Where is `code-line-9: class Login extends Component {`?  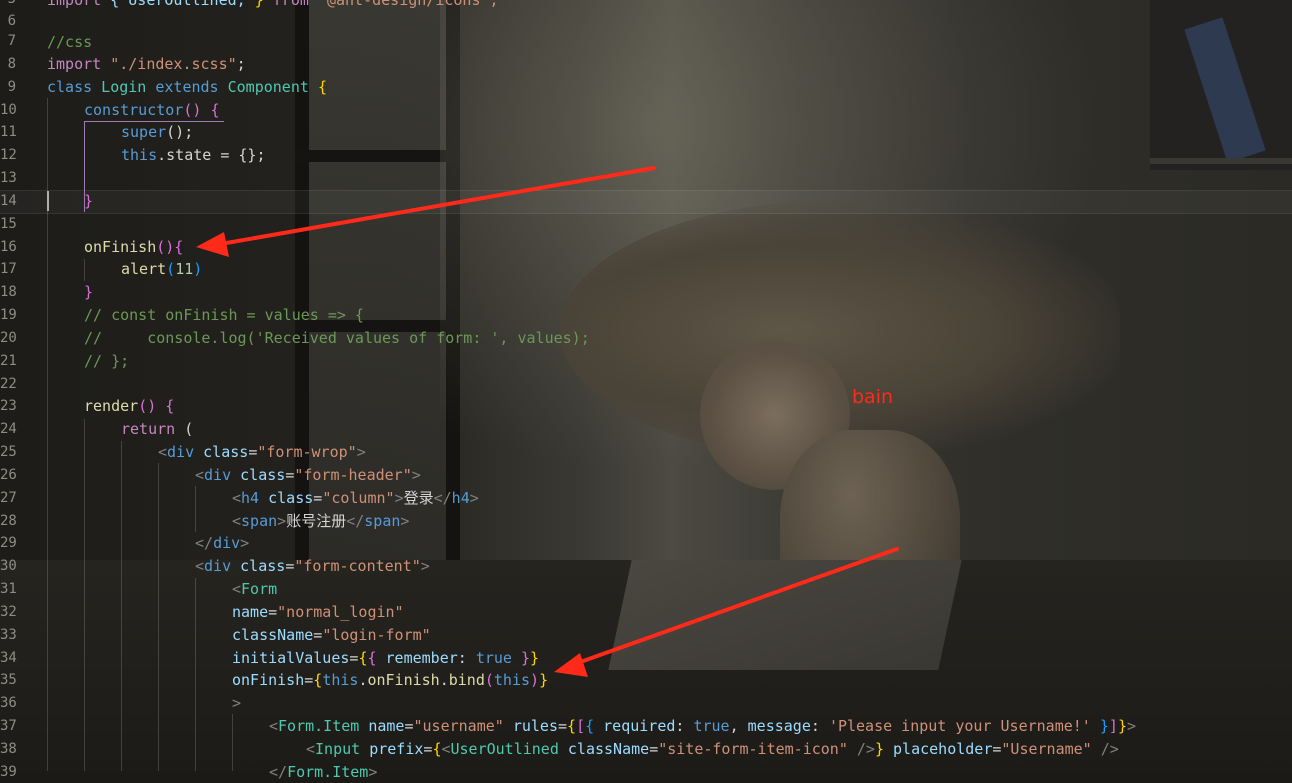 code-line-9: class Login extends Component { is located at coordinates (187, 87).